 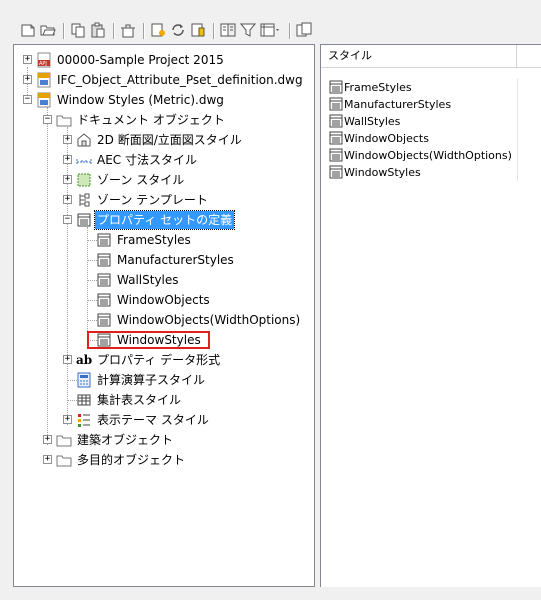 I want to click on tree-item-label: プロパティ セットの定義, so click(x=164, y=220).